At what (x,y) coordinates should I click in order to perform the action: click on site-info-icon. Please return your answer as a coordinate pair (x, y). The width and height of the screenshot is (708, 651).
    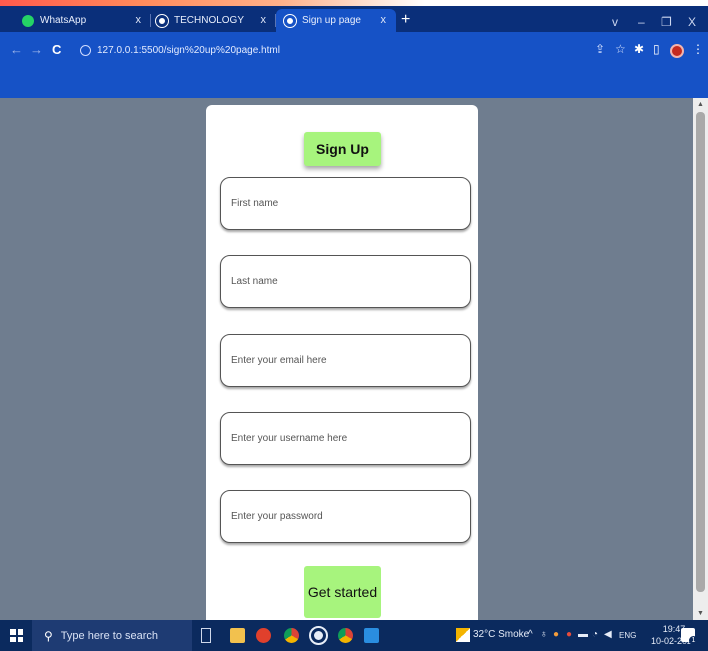
    Looking at the image, I should click on (85, 50).